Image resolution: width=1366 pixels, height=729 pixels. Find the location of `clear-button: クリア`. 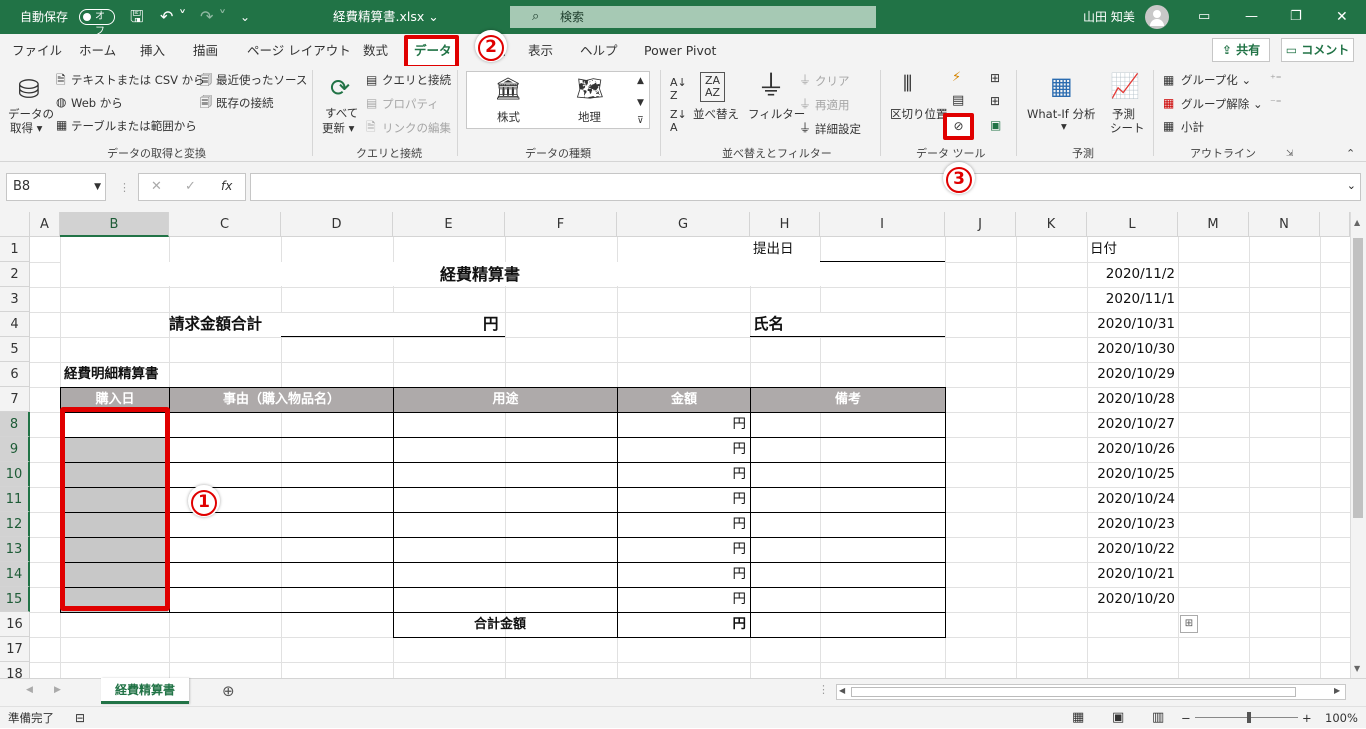

clear-button: クリア is located at coordinates (832, 81).